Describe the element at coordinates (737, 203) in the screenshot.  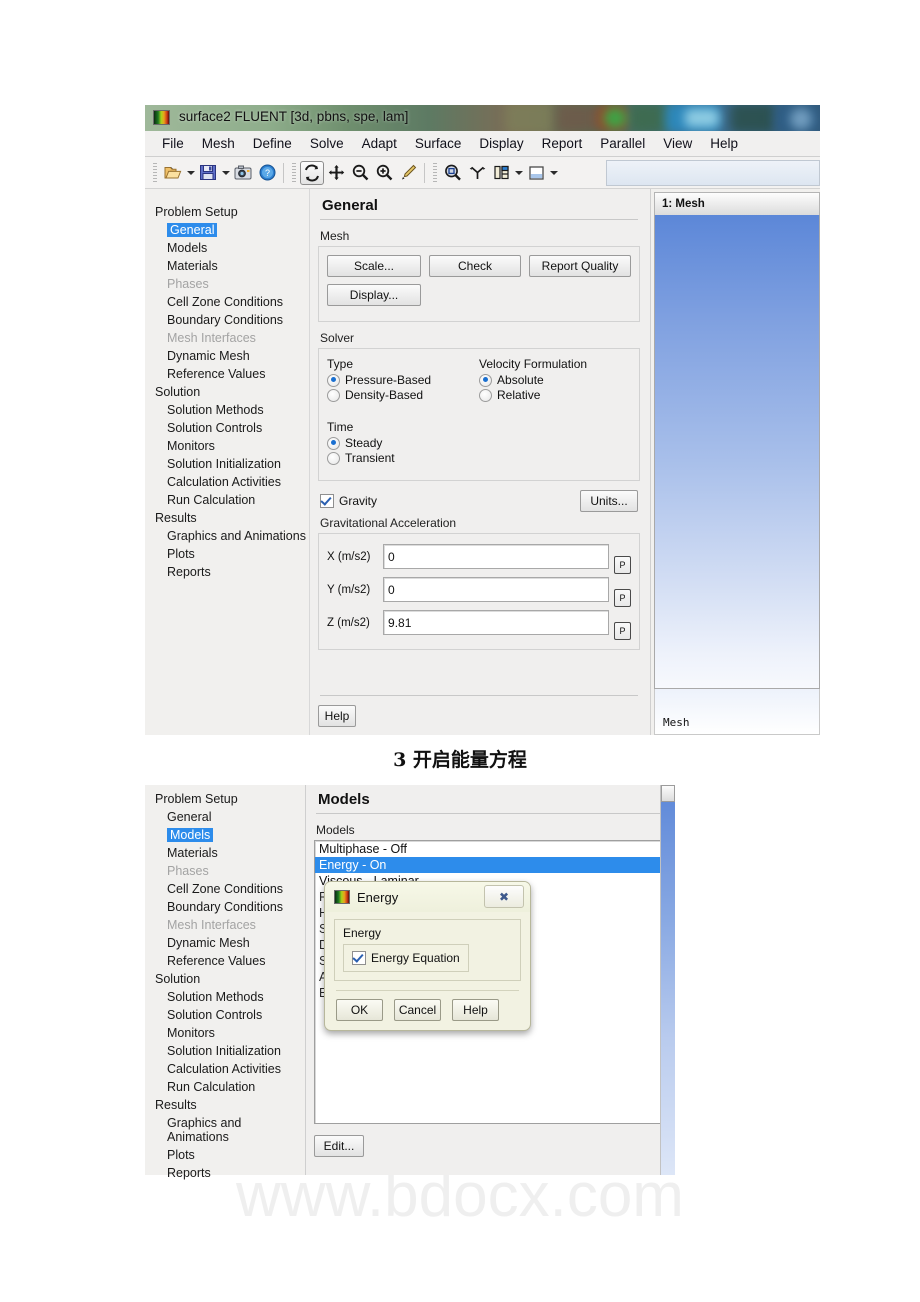
I see `graphics-tab-mesh: 1: Mesh` at that location.